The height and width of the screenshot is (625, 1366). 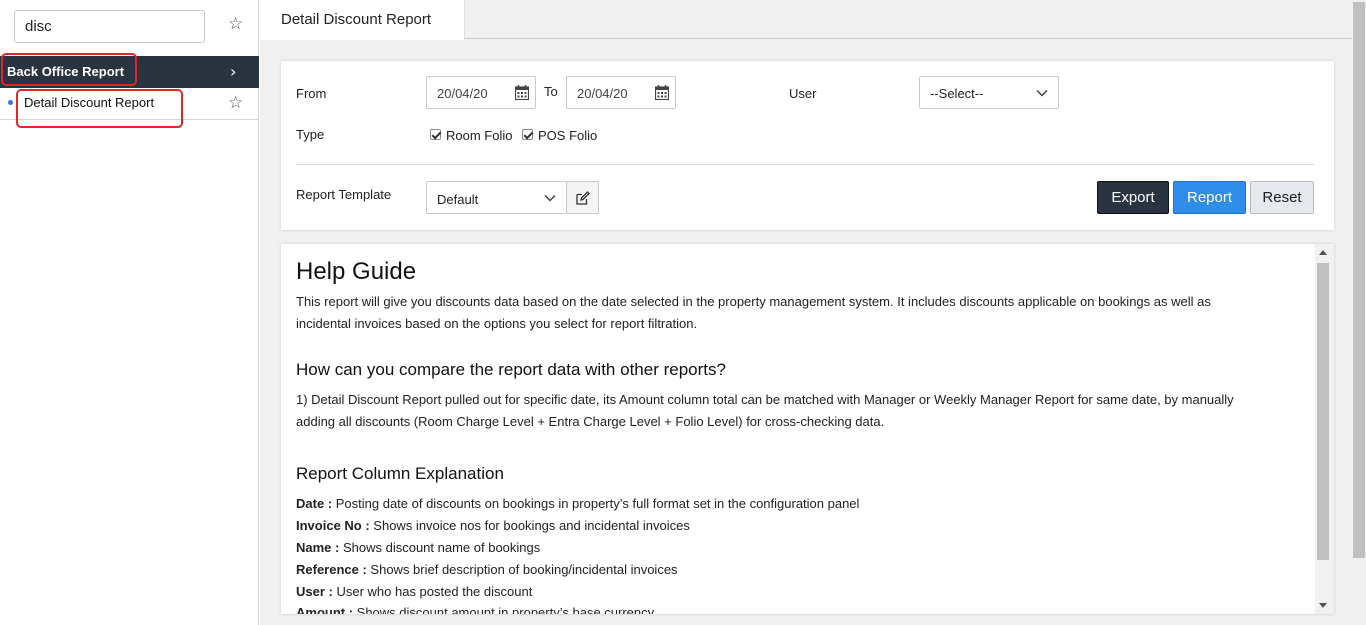 I want to click on search-input, so click(x=109, y=26).